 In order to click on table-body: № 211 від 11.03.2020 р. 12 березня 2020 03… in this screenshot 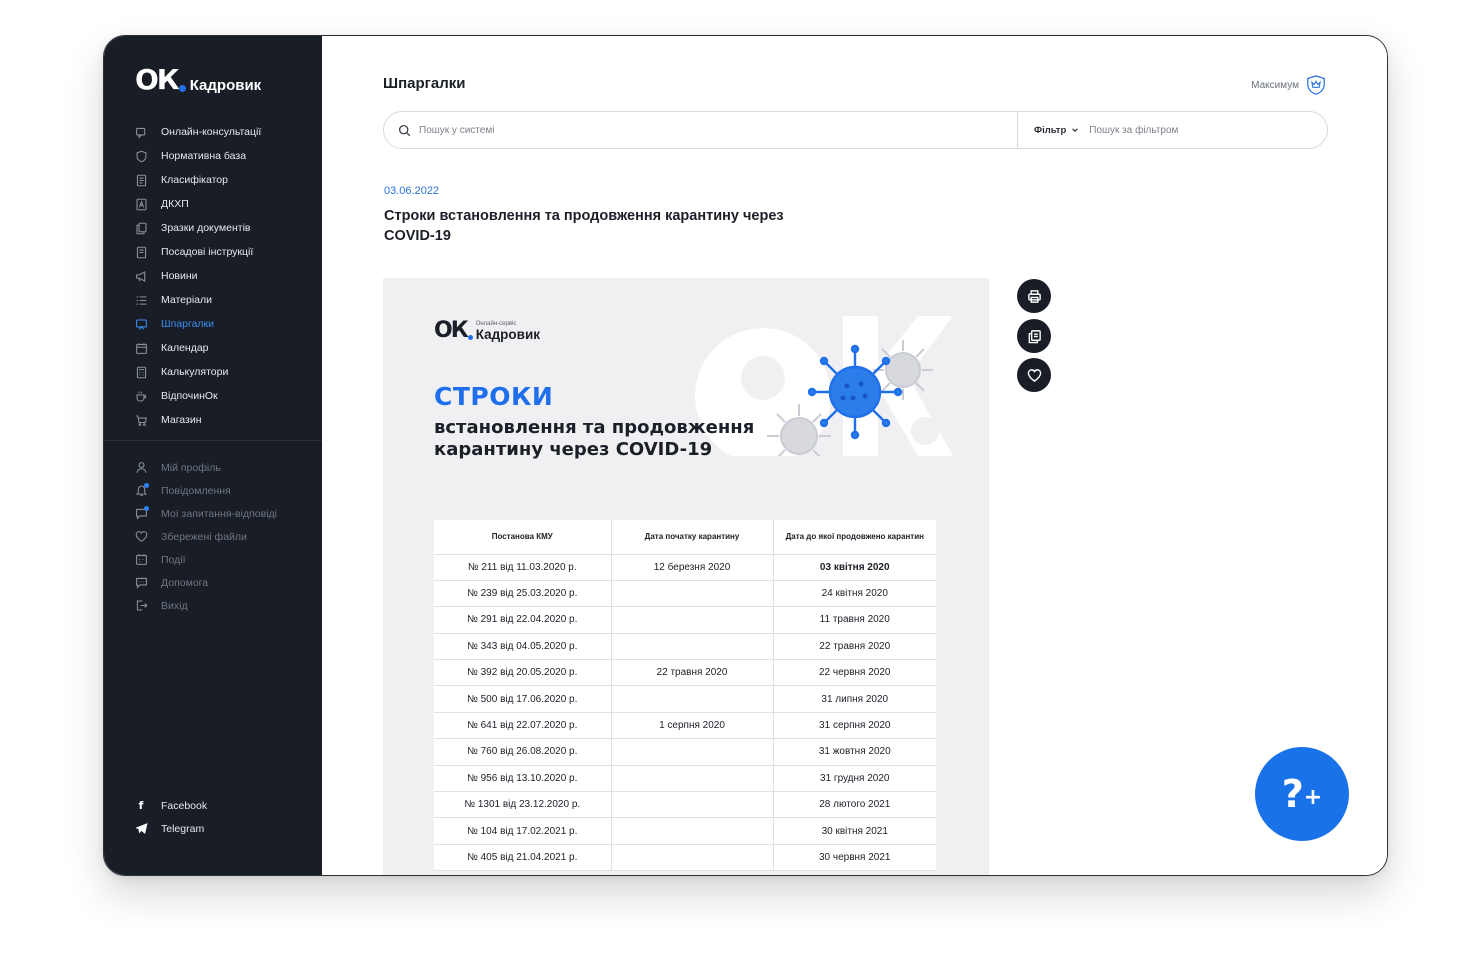, I will do `click(685, 713)`.